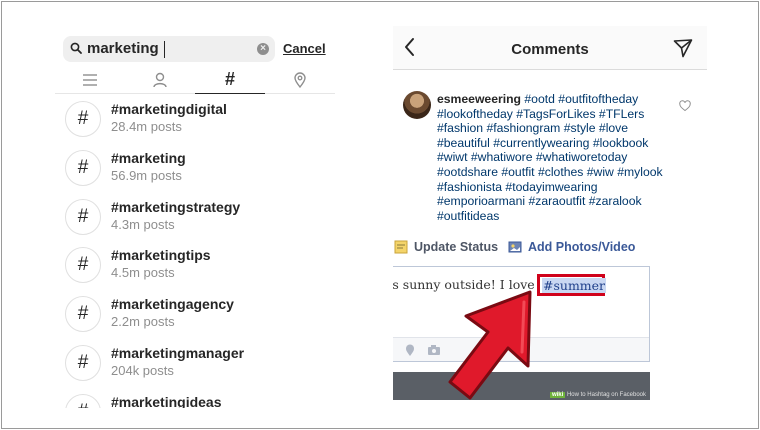 Image resolution: width=760 pixels, height=430 pixels. I want to click on list-icon, so click(90, 80).